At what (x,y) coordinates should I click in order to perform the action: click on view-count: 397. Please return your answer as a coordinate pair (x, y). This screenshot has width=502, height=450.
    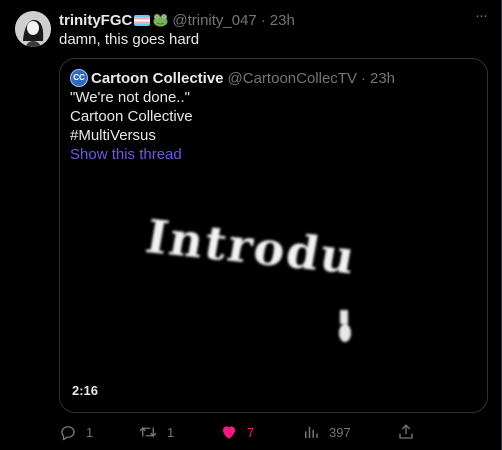
    Looking at the image, I should click on (340, 432).